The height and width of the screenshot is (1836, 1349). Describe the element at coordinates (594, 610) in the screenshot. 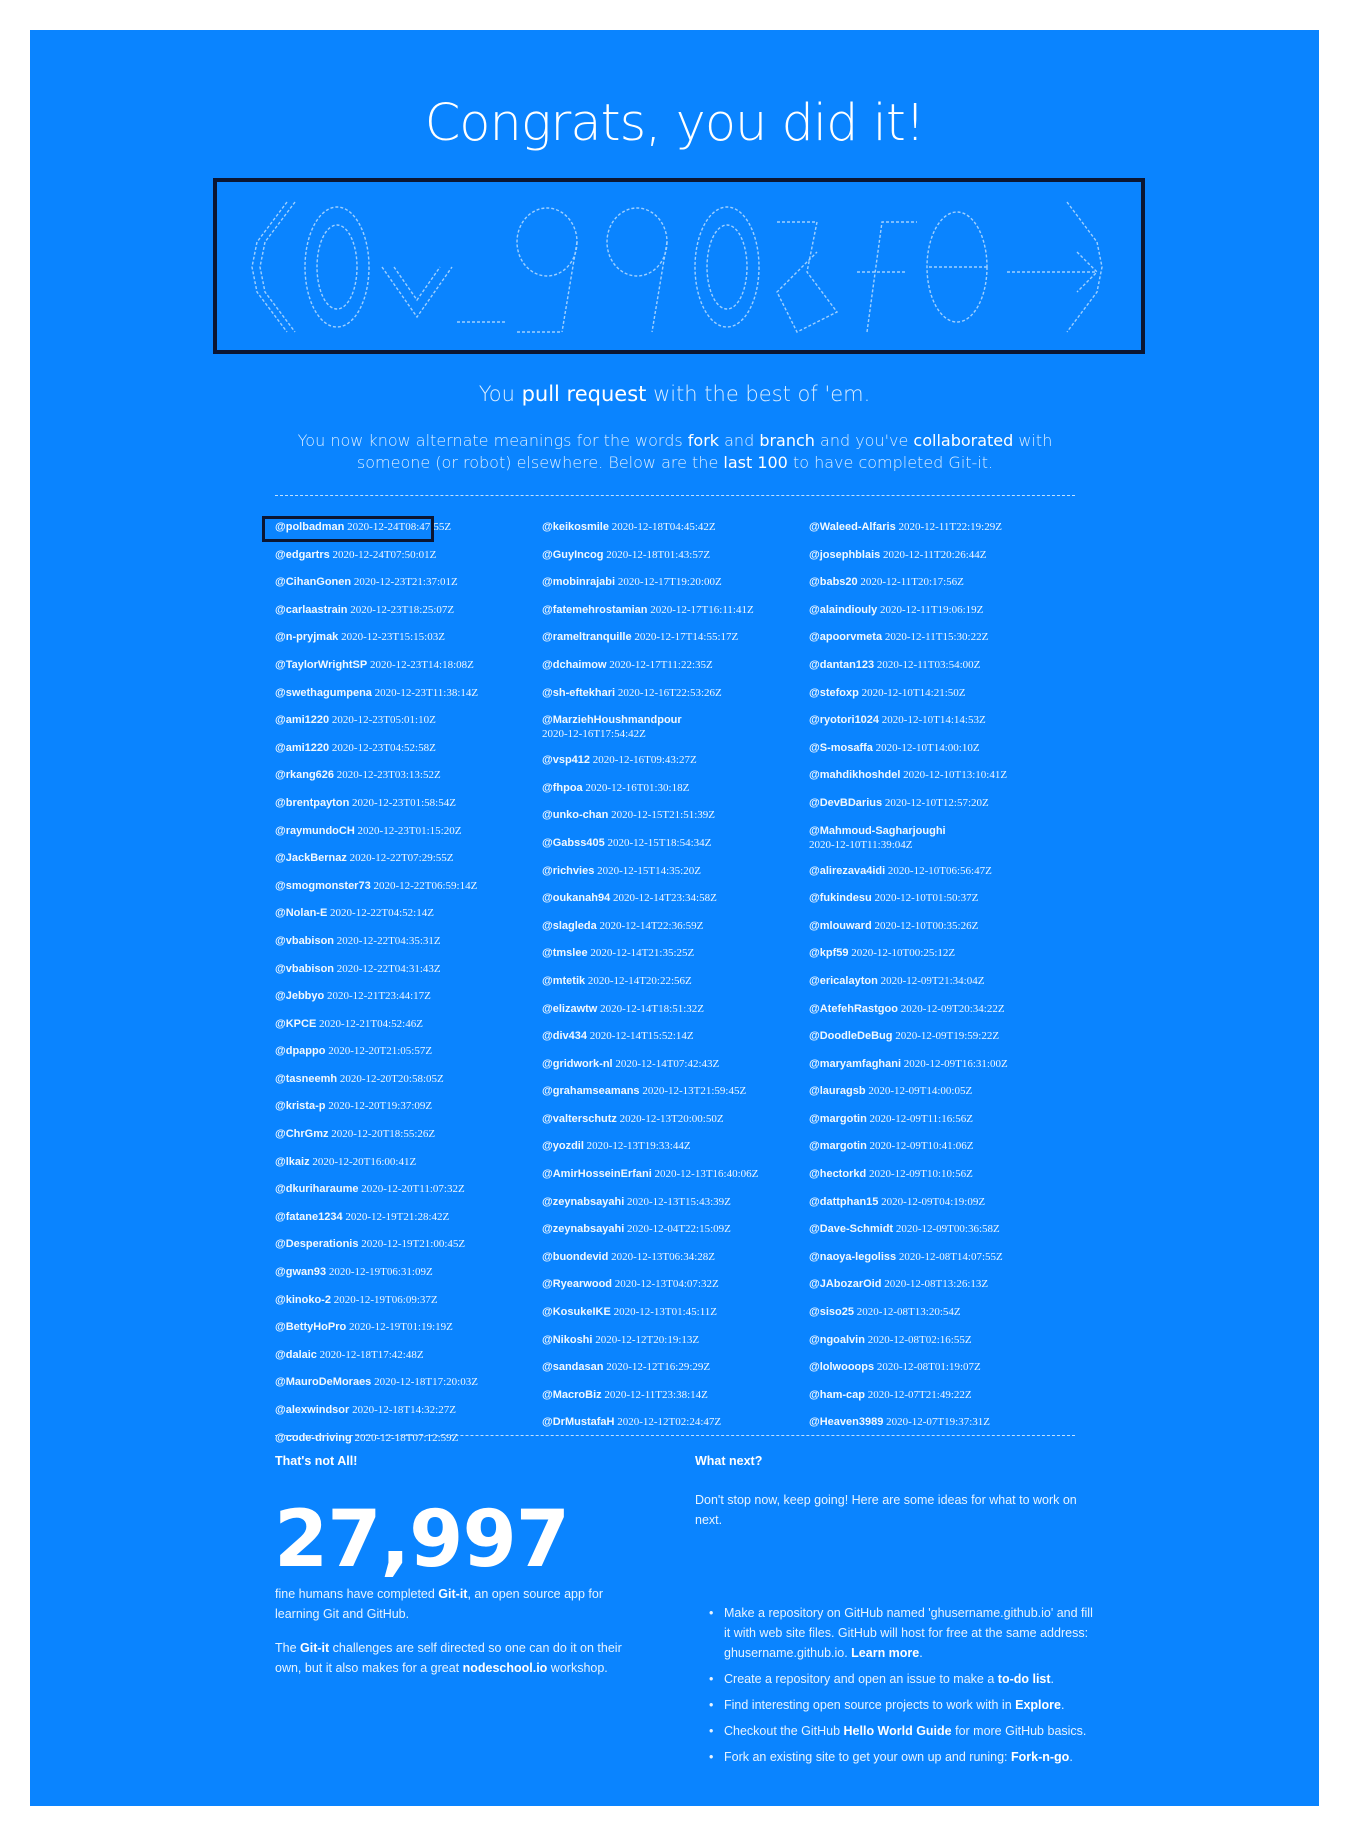

I see `completer-username-link: @fatemehrostamian` at that location.